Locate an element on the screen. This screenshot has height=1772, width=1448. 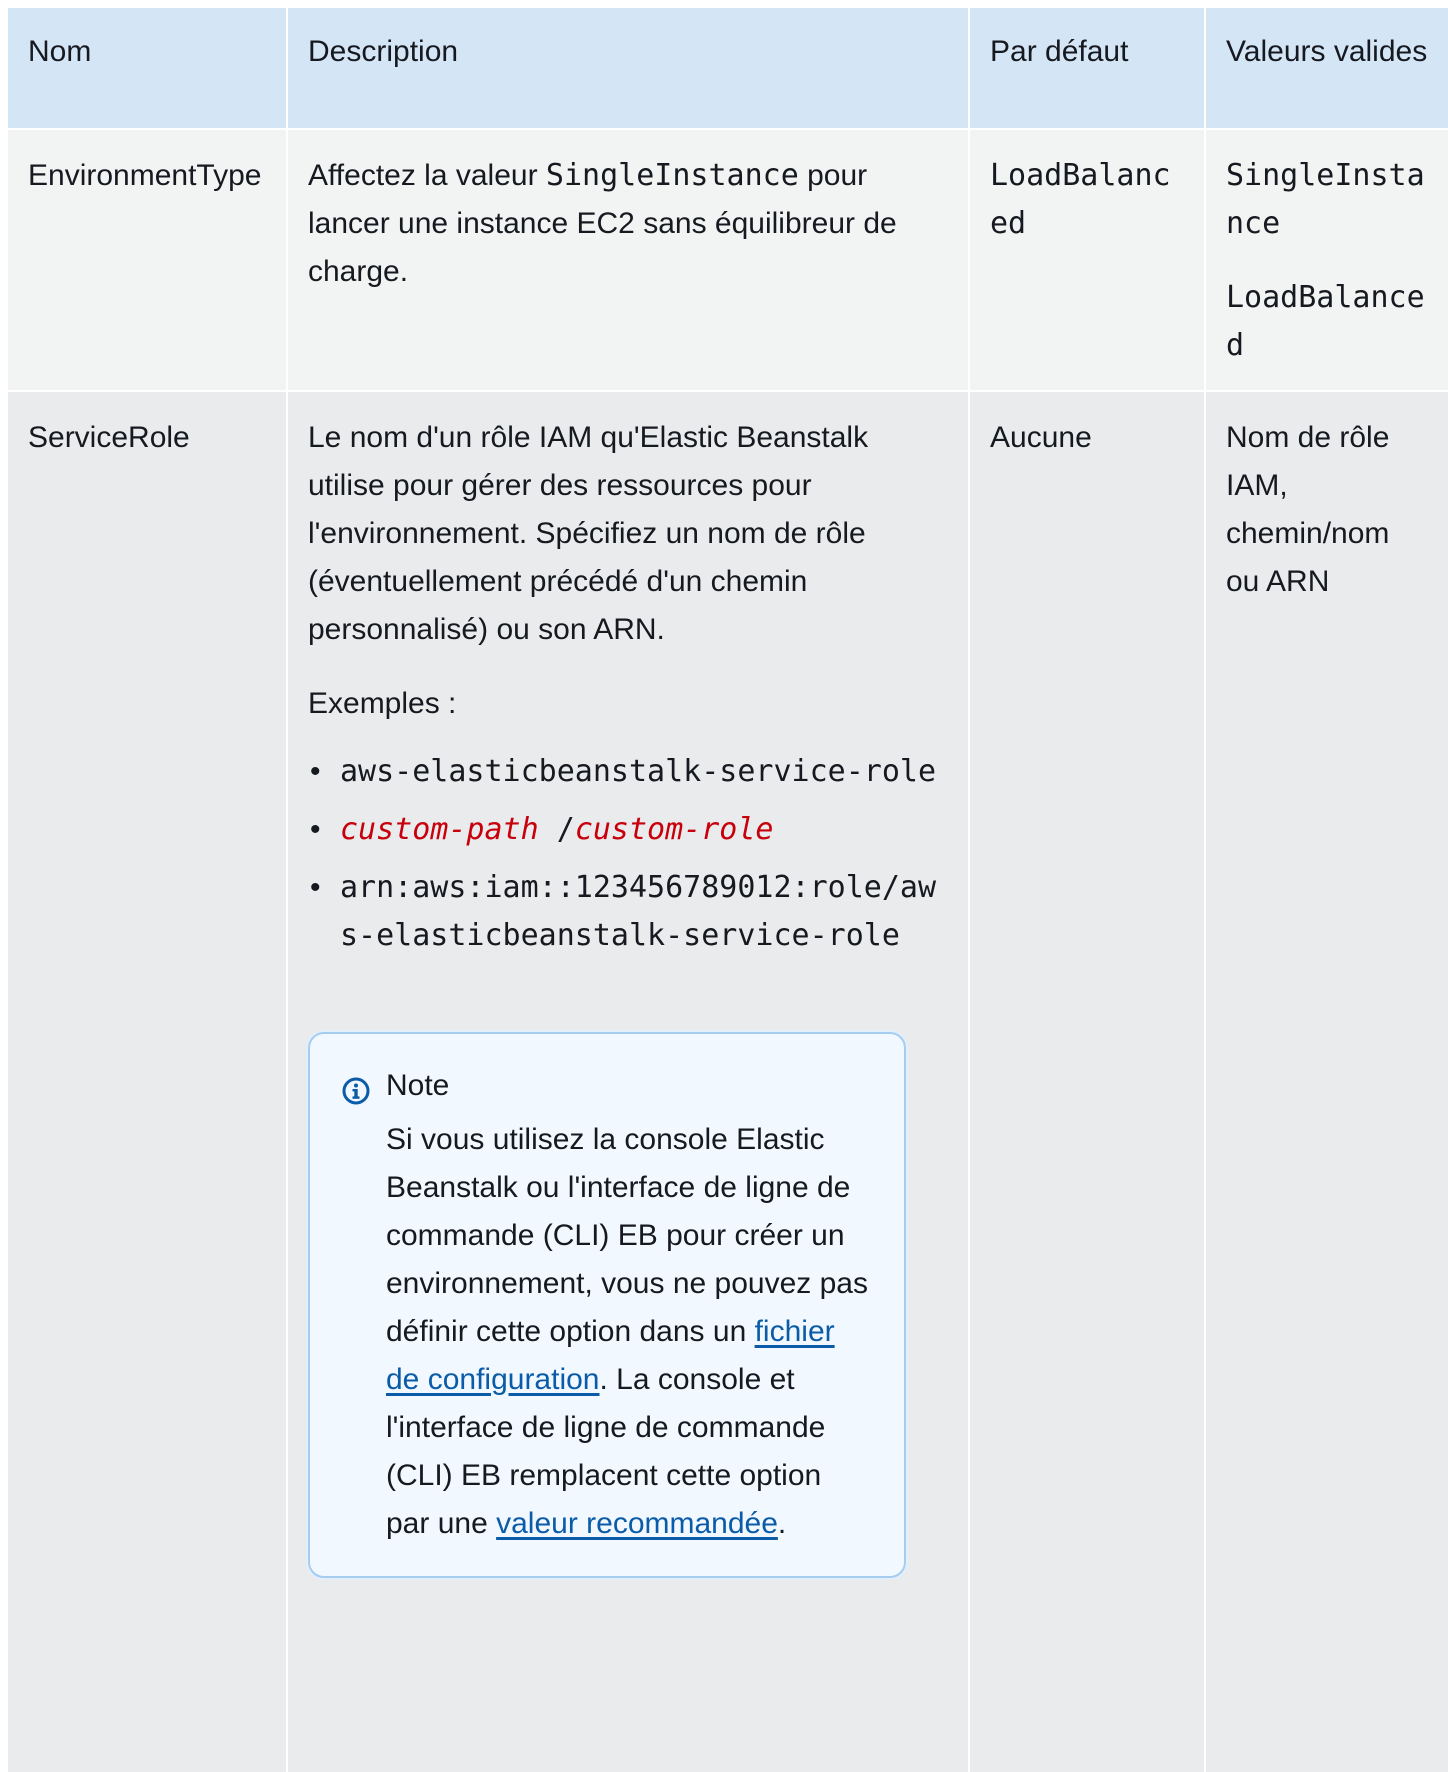
option-default: LoadBalanced is located at coordinates (1088, 260).